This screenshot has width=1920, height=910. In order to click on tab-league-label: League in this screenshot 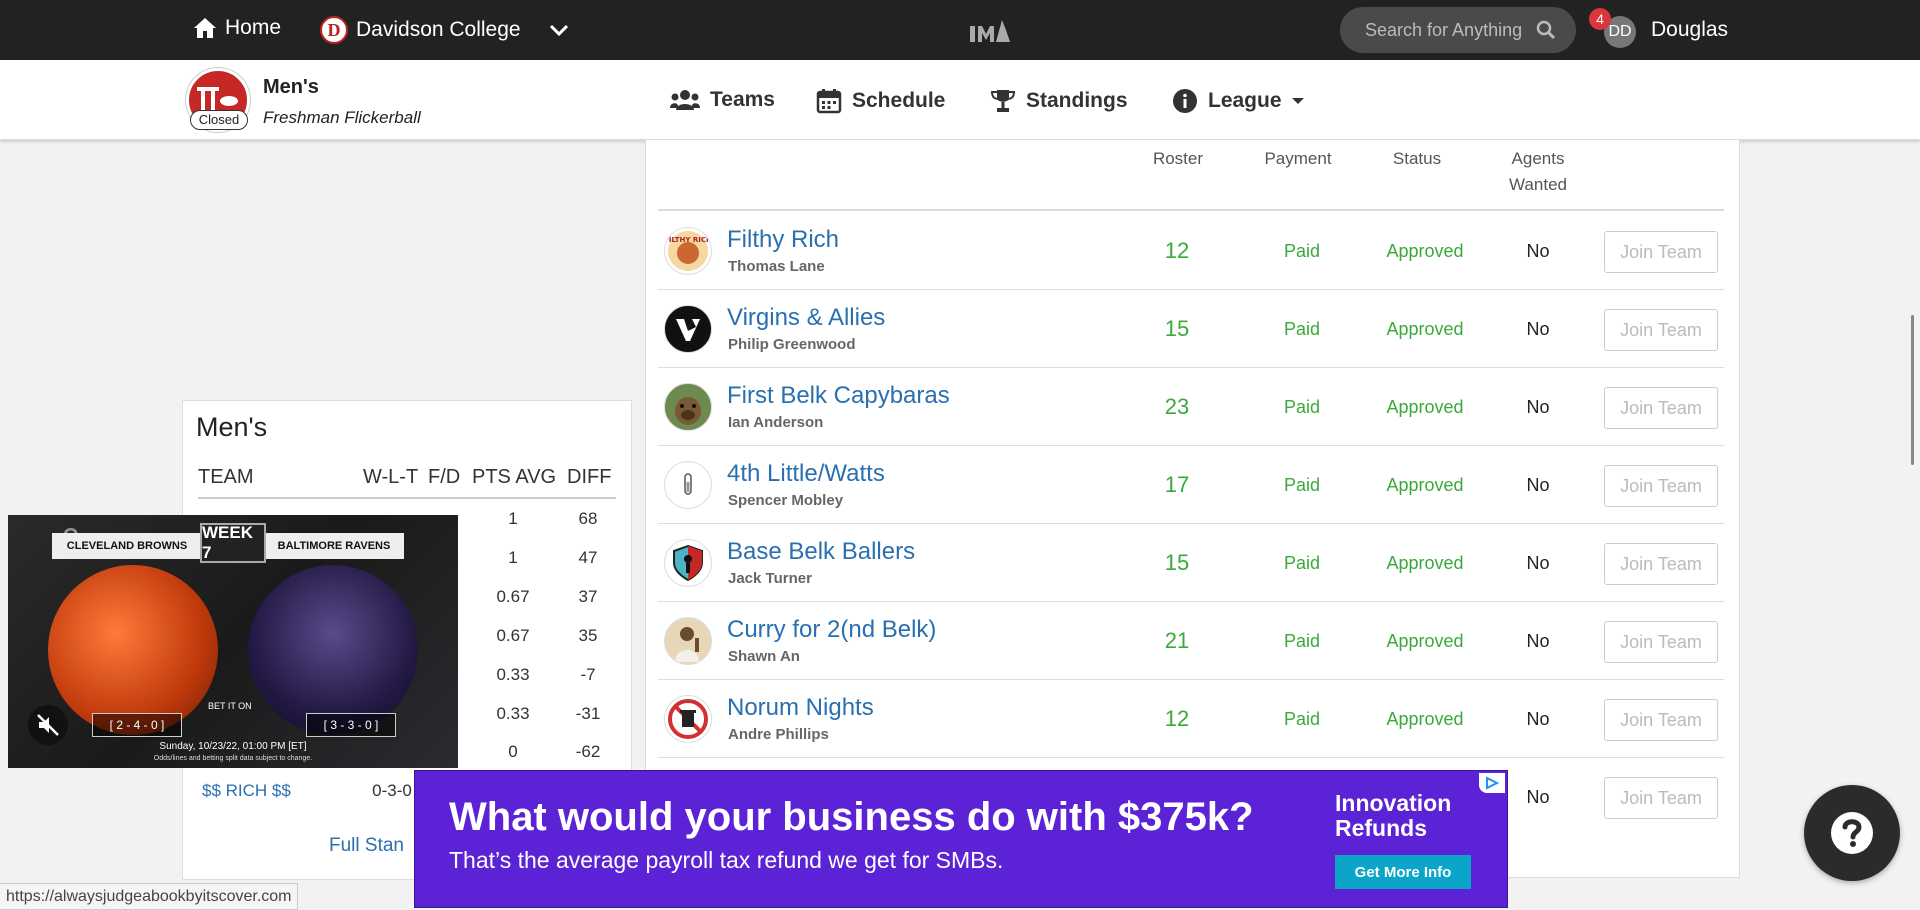, I will do `click(1245, 100)`.